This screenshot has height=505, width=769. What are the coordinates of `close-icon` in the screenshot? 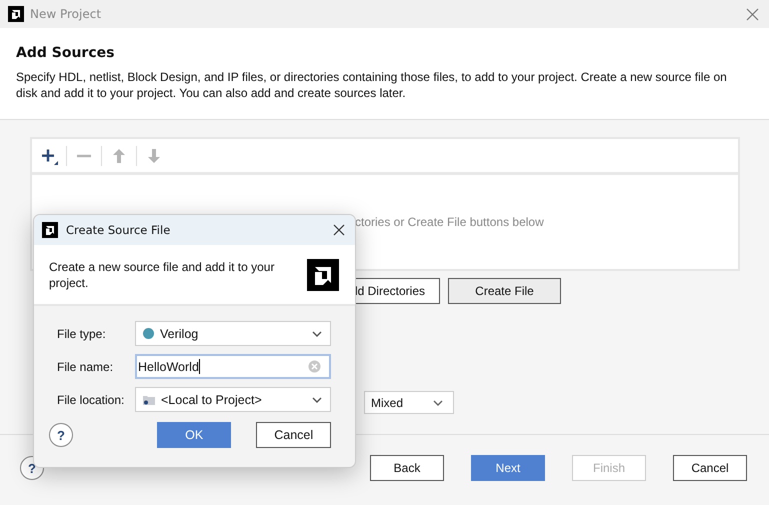 It's located at (339, 230).